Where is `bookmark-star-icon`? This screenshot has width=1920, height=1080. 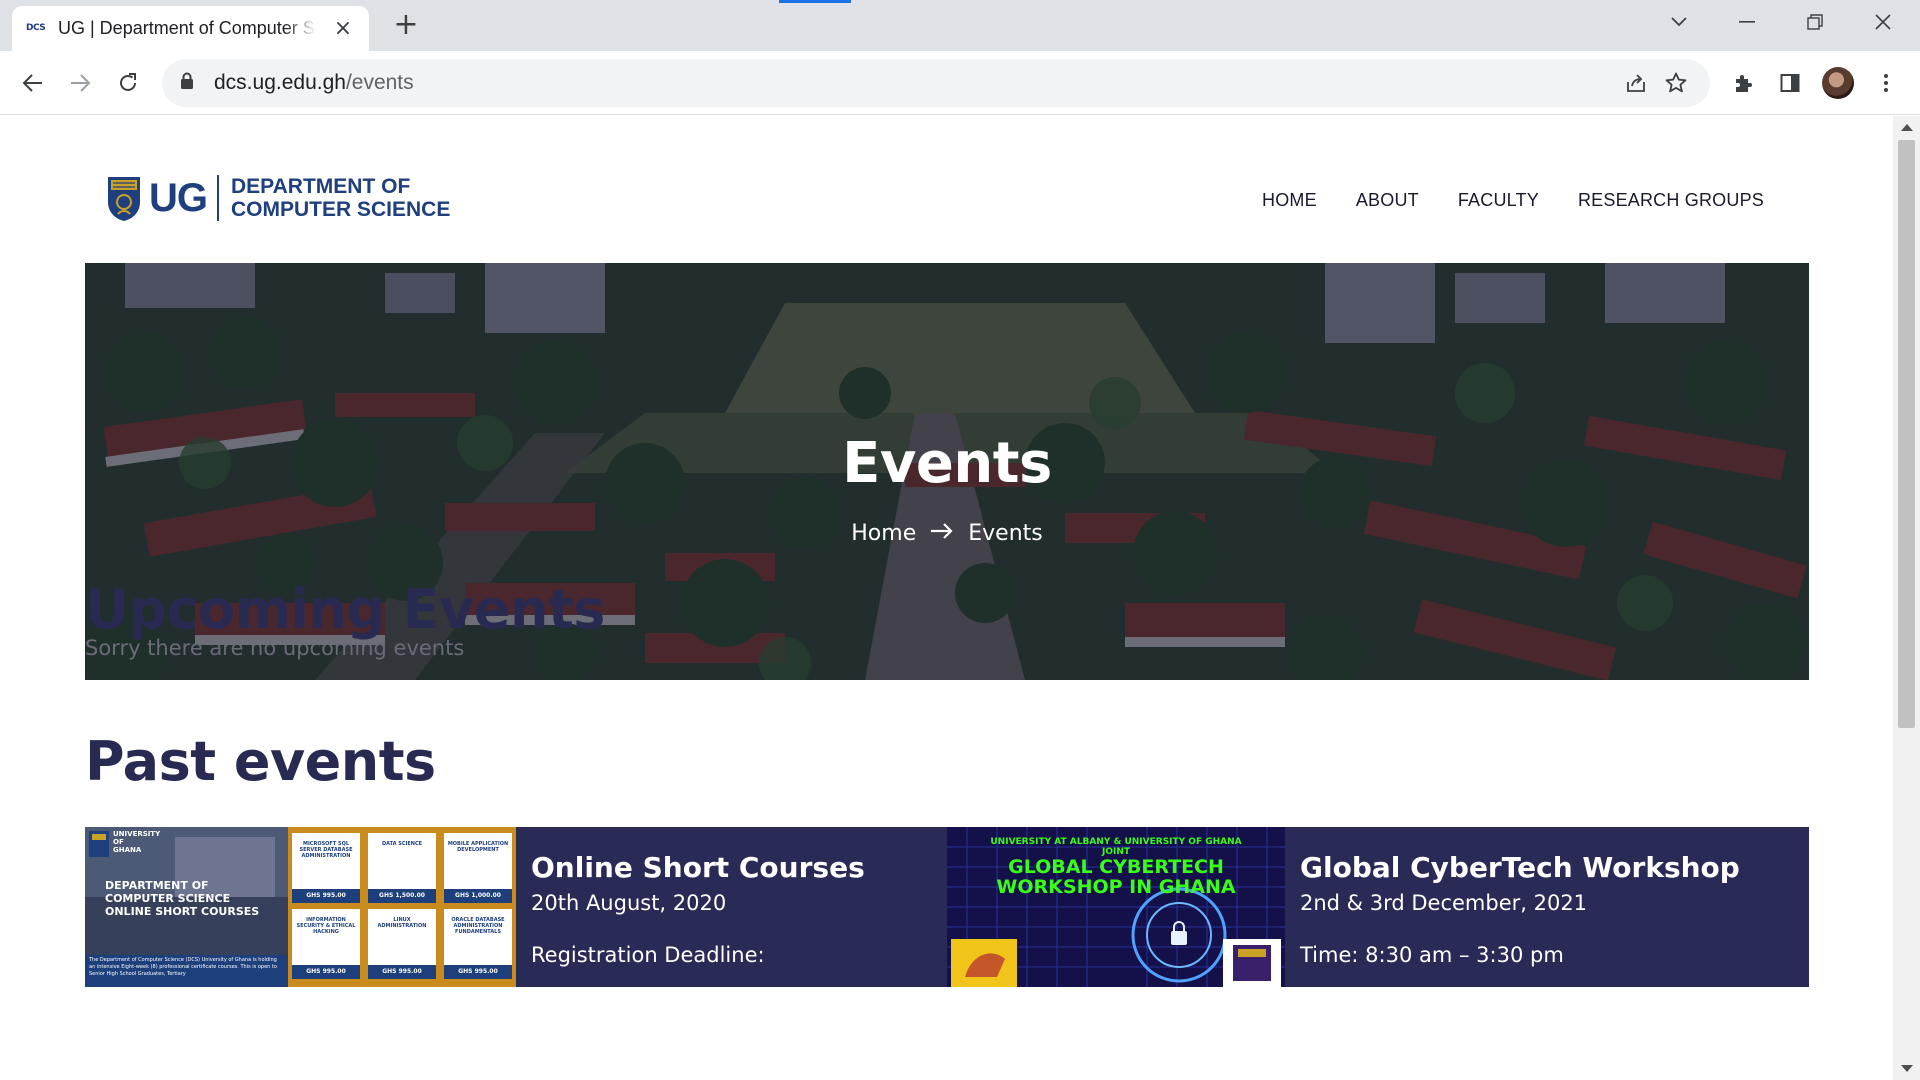
bookmark-star-icon is located at coordinates (1676, 83).